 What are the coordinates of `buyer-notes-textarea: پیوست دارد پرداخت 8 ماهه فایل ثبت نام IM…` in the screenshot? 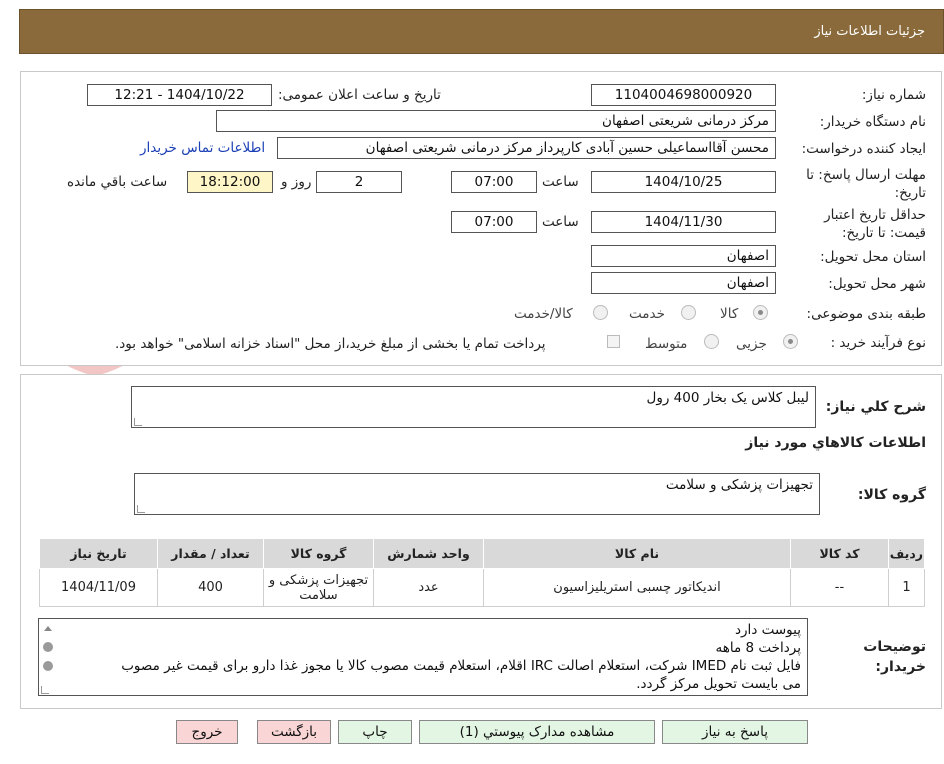 It's located at (423, 657).